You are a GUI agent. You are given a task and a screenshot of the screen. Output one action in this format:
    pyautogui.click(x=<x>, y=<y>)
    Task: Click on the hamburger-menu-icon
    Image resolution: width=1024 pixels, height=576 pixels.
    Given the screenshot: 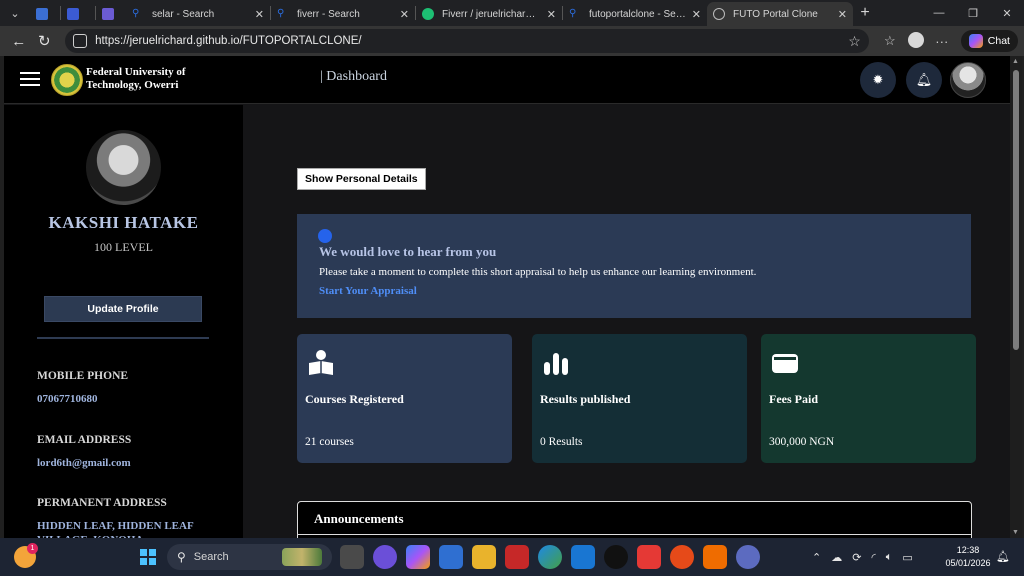 What is the action you would take?
    pyautogui.click(x=30, y=79)
    